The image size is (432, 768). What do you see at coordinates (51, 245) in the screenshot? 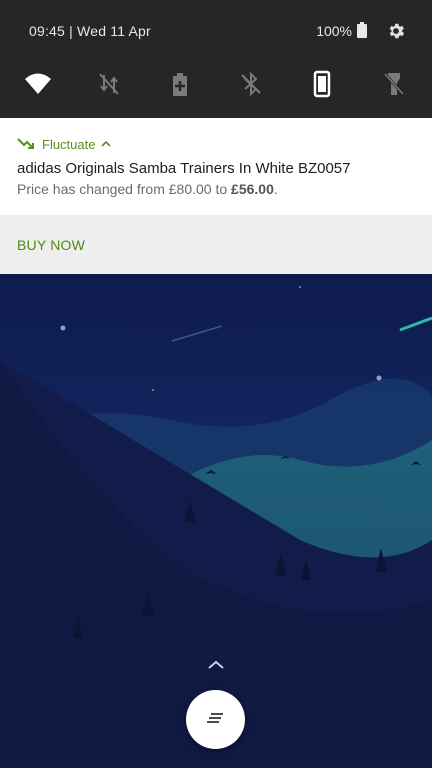
I see `buy-now-button: BUY NOW` at bounding box center [51, 245].